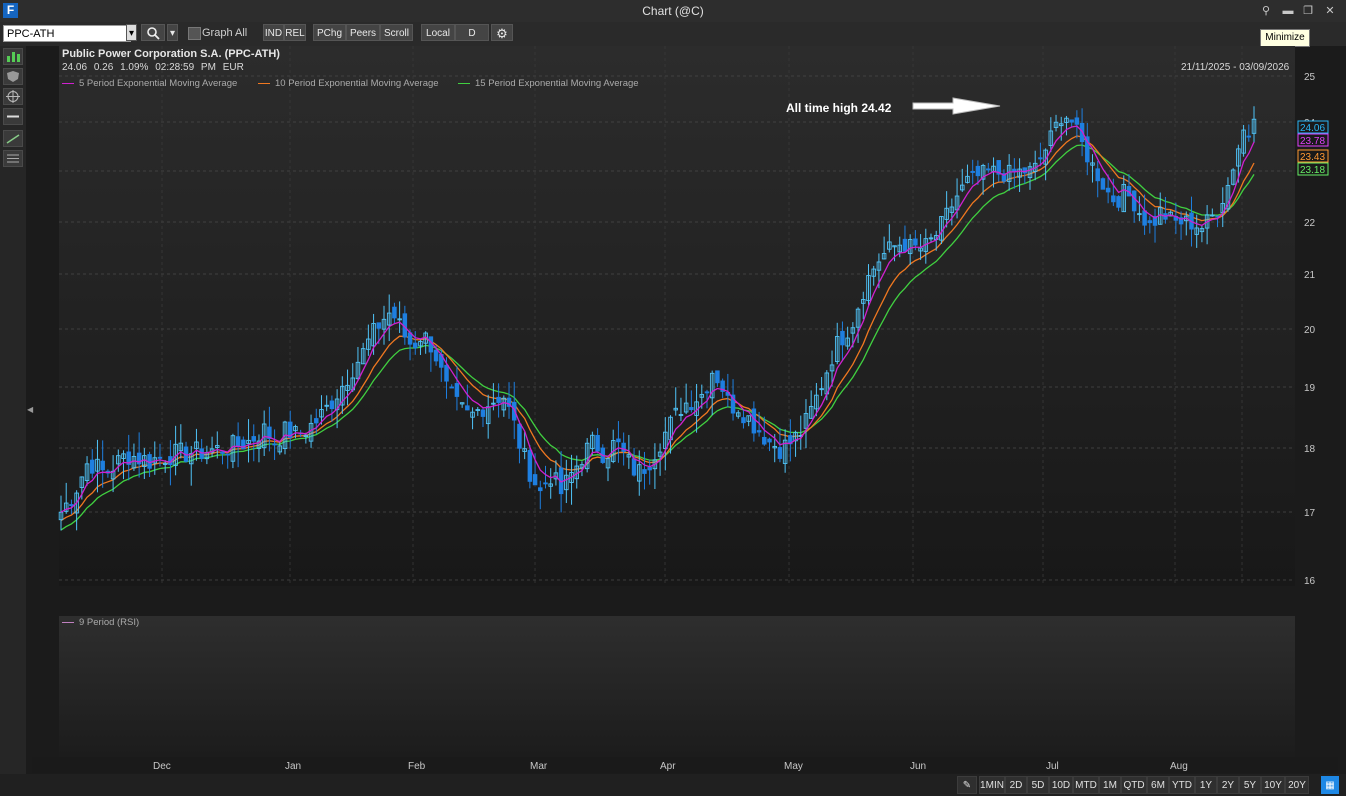 The height and width of the screenshot is (796, 1346). What do you see at coordinates (194, 33) in the screenshot?
I see `graph-all-checkbox` at bounding box center [194, 33].